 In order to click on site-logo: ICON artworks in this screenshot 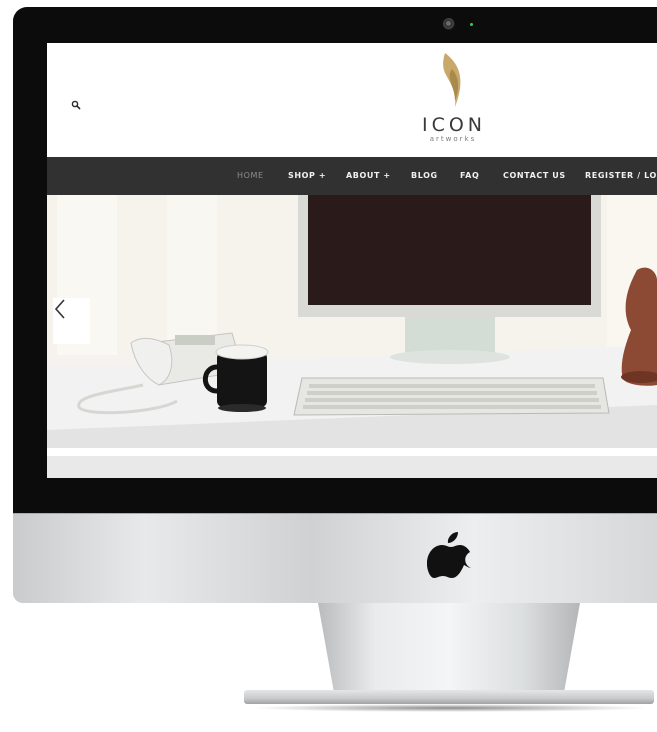, I will do `click(452, 101)`.